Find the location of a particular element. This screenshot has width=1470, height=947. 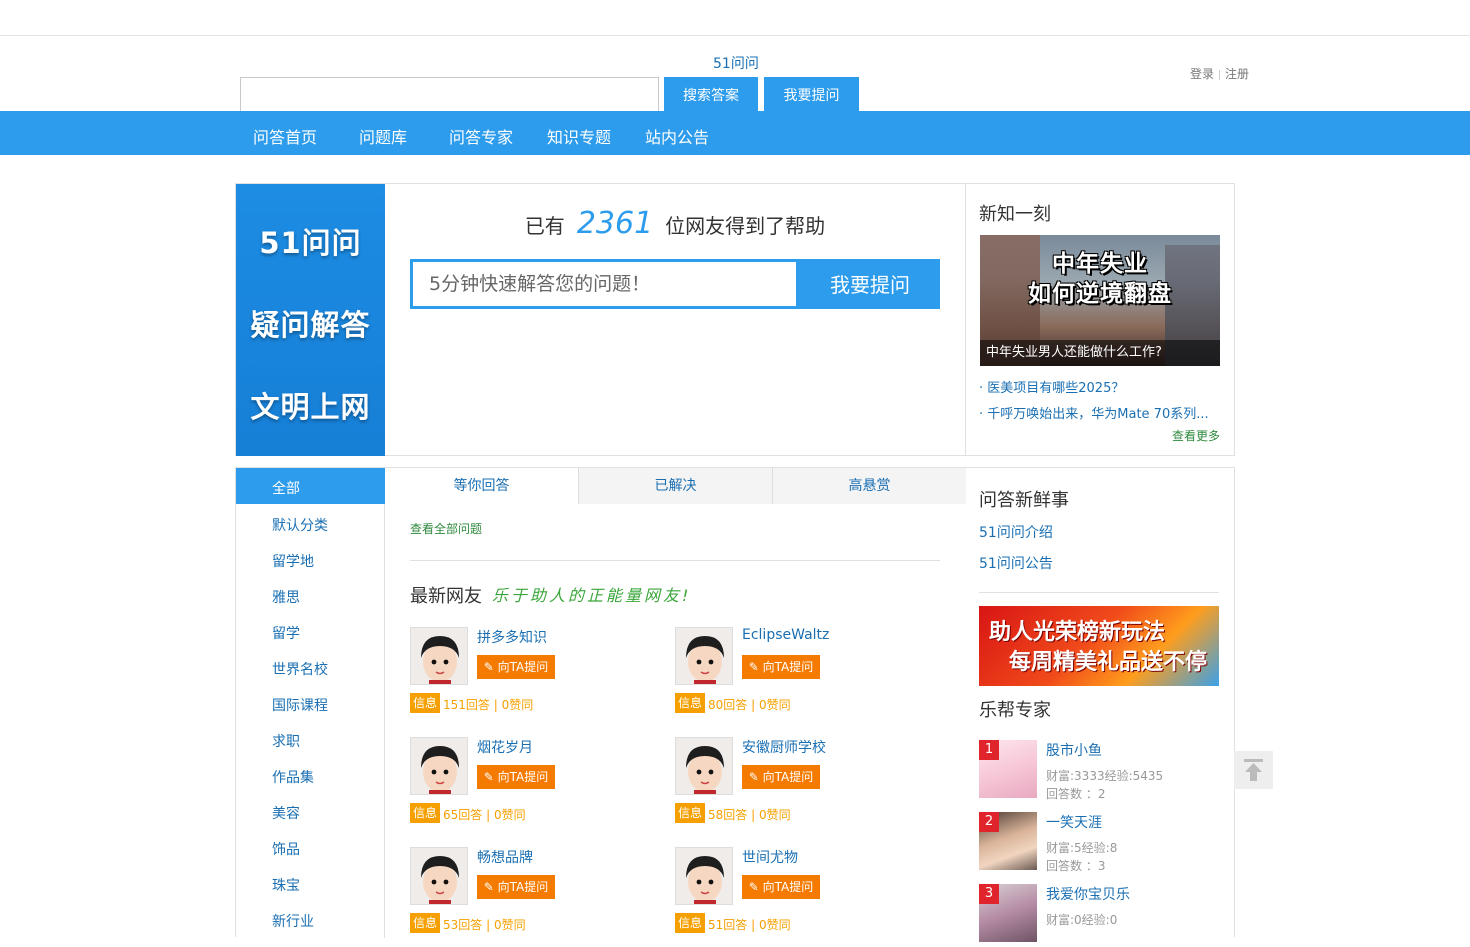

back-to-top-button is located at coordinates (1253, 770).